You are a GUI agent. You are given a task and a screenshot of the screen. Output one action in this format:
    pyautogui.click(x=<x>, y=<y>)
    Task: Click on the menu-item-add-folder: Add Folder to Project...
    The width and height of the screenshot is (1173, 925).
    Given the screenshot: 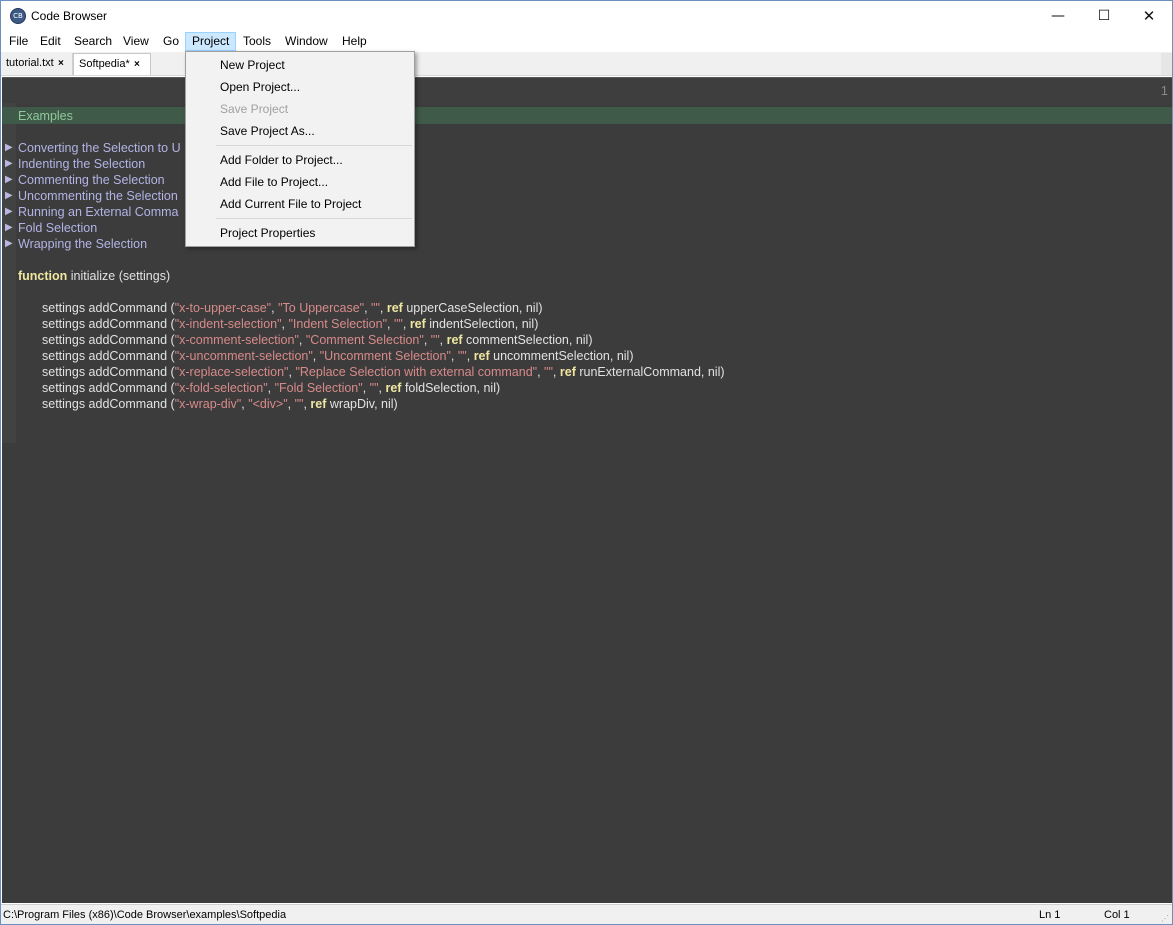 What is the action you would take?
    pyautogui.click(x=281, y=160)
    